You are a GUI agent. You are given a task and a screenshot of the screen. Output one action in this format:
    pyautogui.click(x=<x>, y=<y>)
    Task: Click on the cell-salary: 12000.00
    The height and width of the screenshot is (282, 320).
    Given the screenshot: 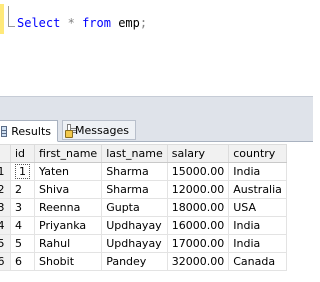 What is the action you would take?
    pyautogui.click(x=198, y=189)
    